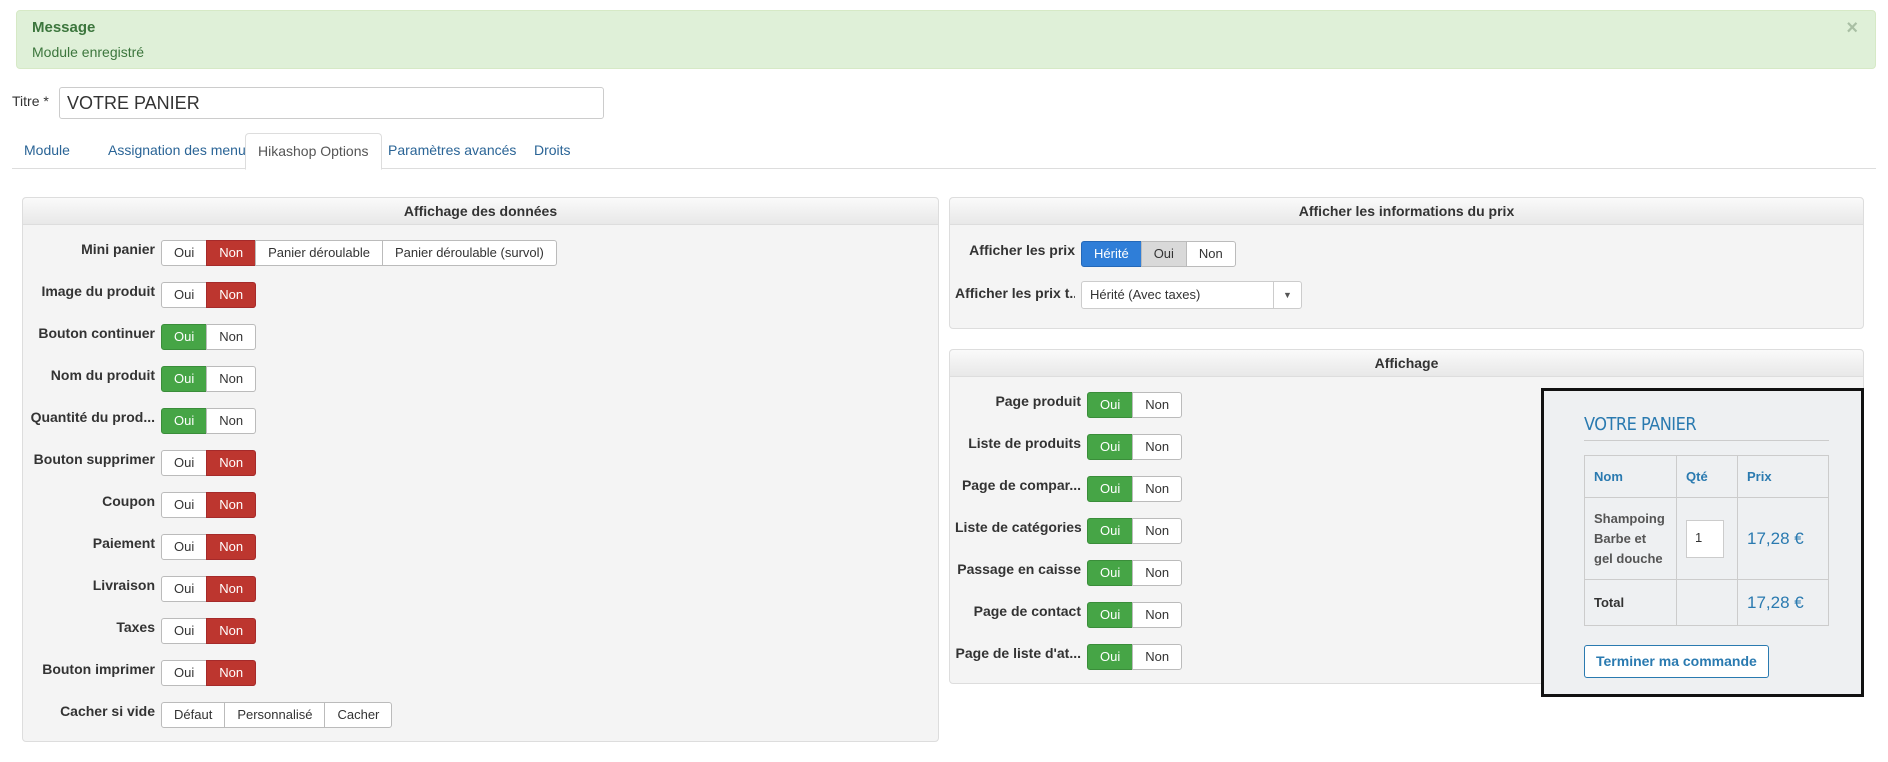 This screenshot has width=1888, height=762. I want to click on option-label-cacher-si-vide: Cacher si vide, so click(107, 711).